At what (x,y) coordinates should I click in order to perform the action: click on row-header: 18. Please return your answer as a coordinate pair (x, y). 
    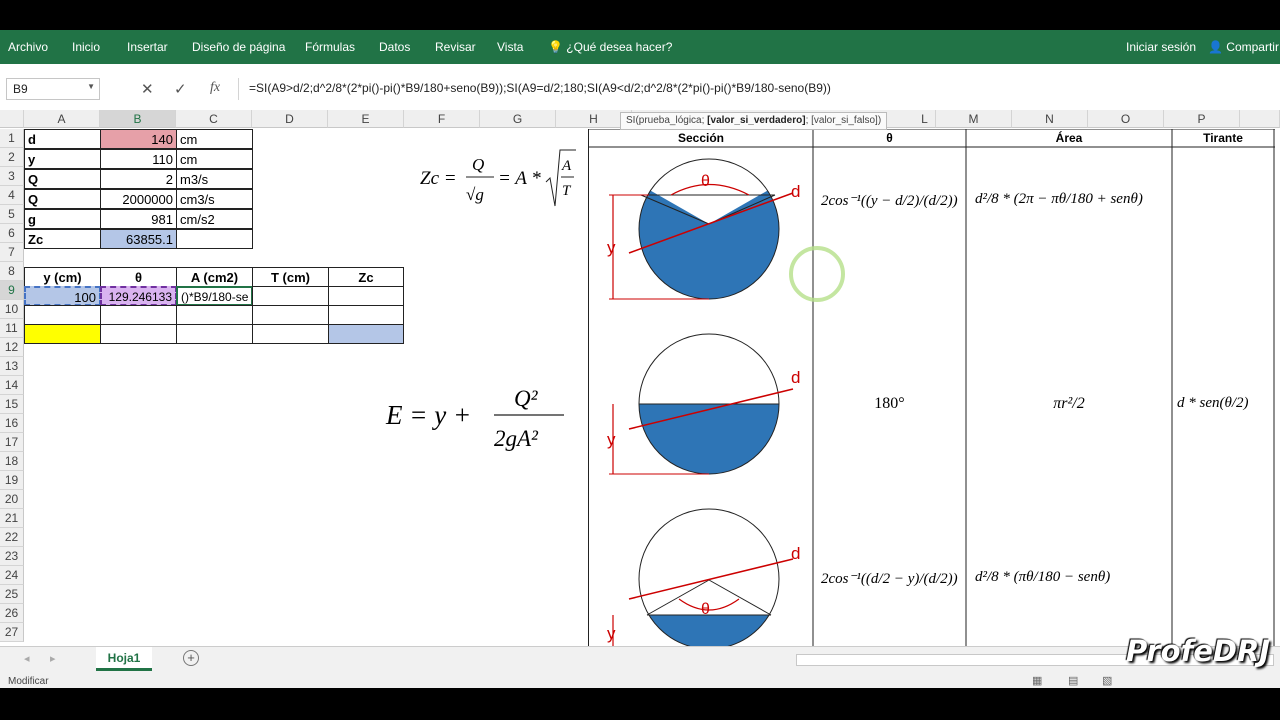
    Looking at the image, I should click on (12, 461).